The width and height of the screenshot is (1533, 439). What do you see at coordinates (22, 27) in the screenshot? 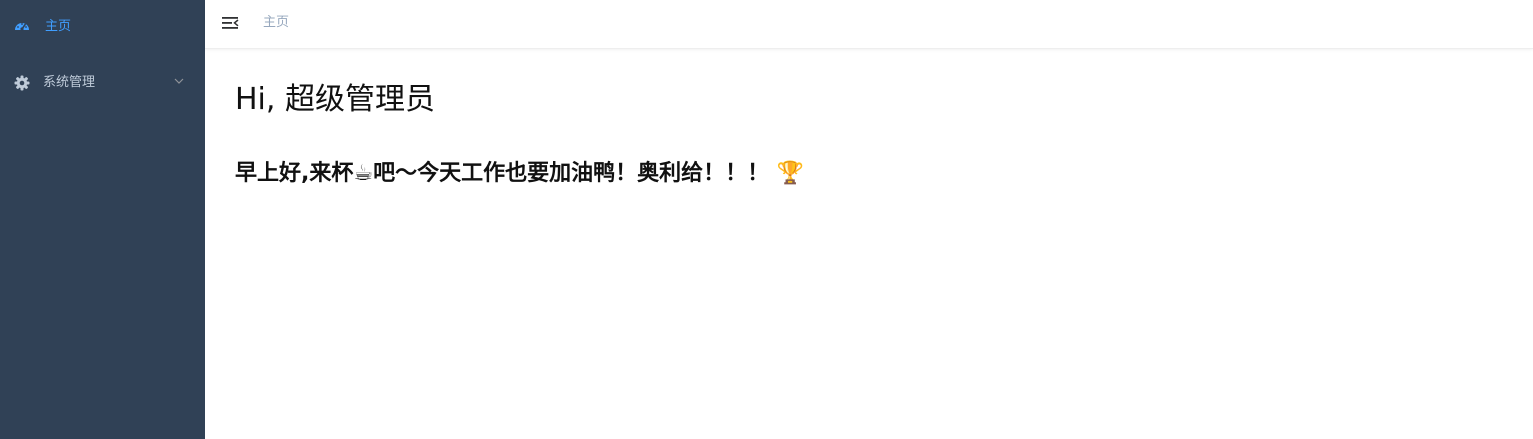
I see `dashboard-icon` at bounding box center [22, 27].